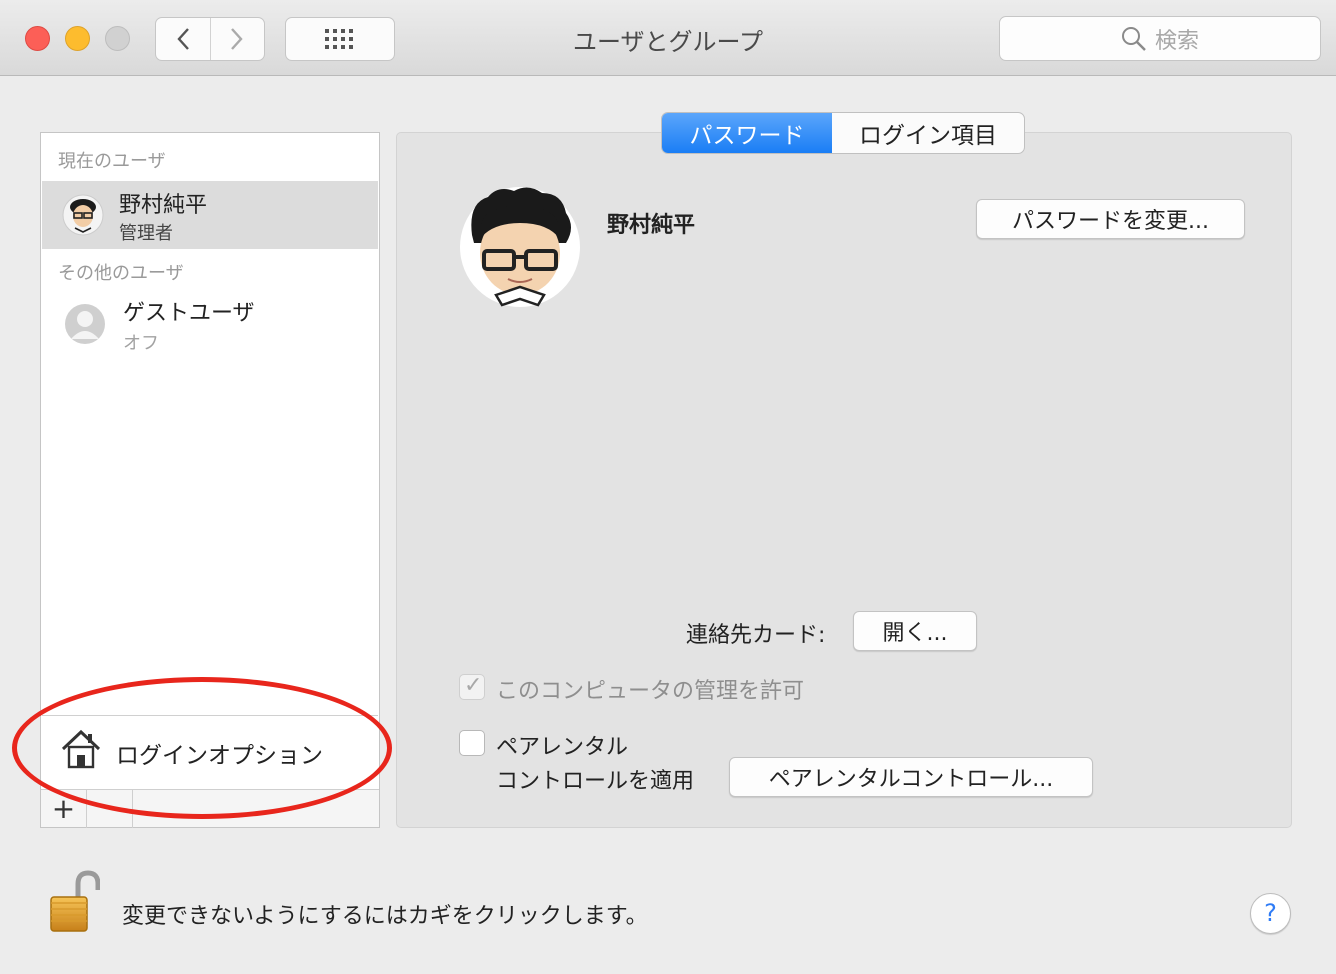 The height and width of the screenshot is (974, 1336). I want to click on grid-icon, so click(339, 39).